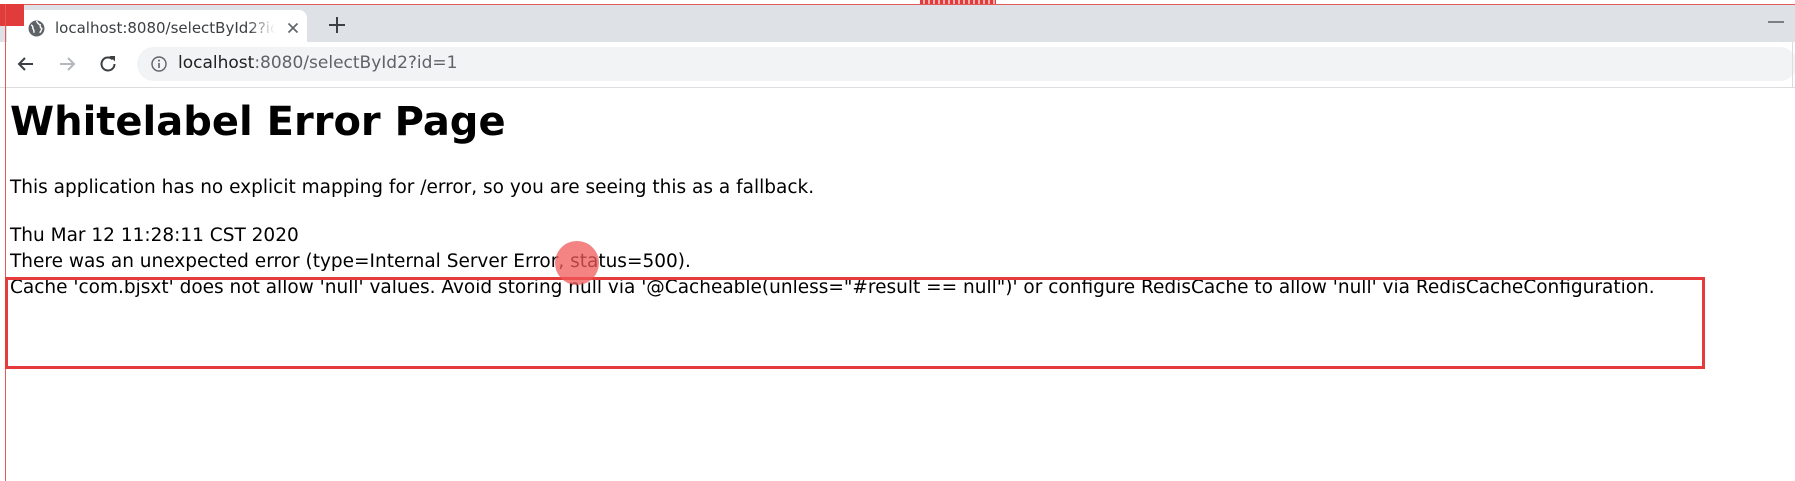 The width and height of the screenshot is (1795, 481). What do you see at coordinates (12, 15) in the screenshot?
I see `recording-frame-corner` at bounding box center [12, 15].